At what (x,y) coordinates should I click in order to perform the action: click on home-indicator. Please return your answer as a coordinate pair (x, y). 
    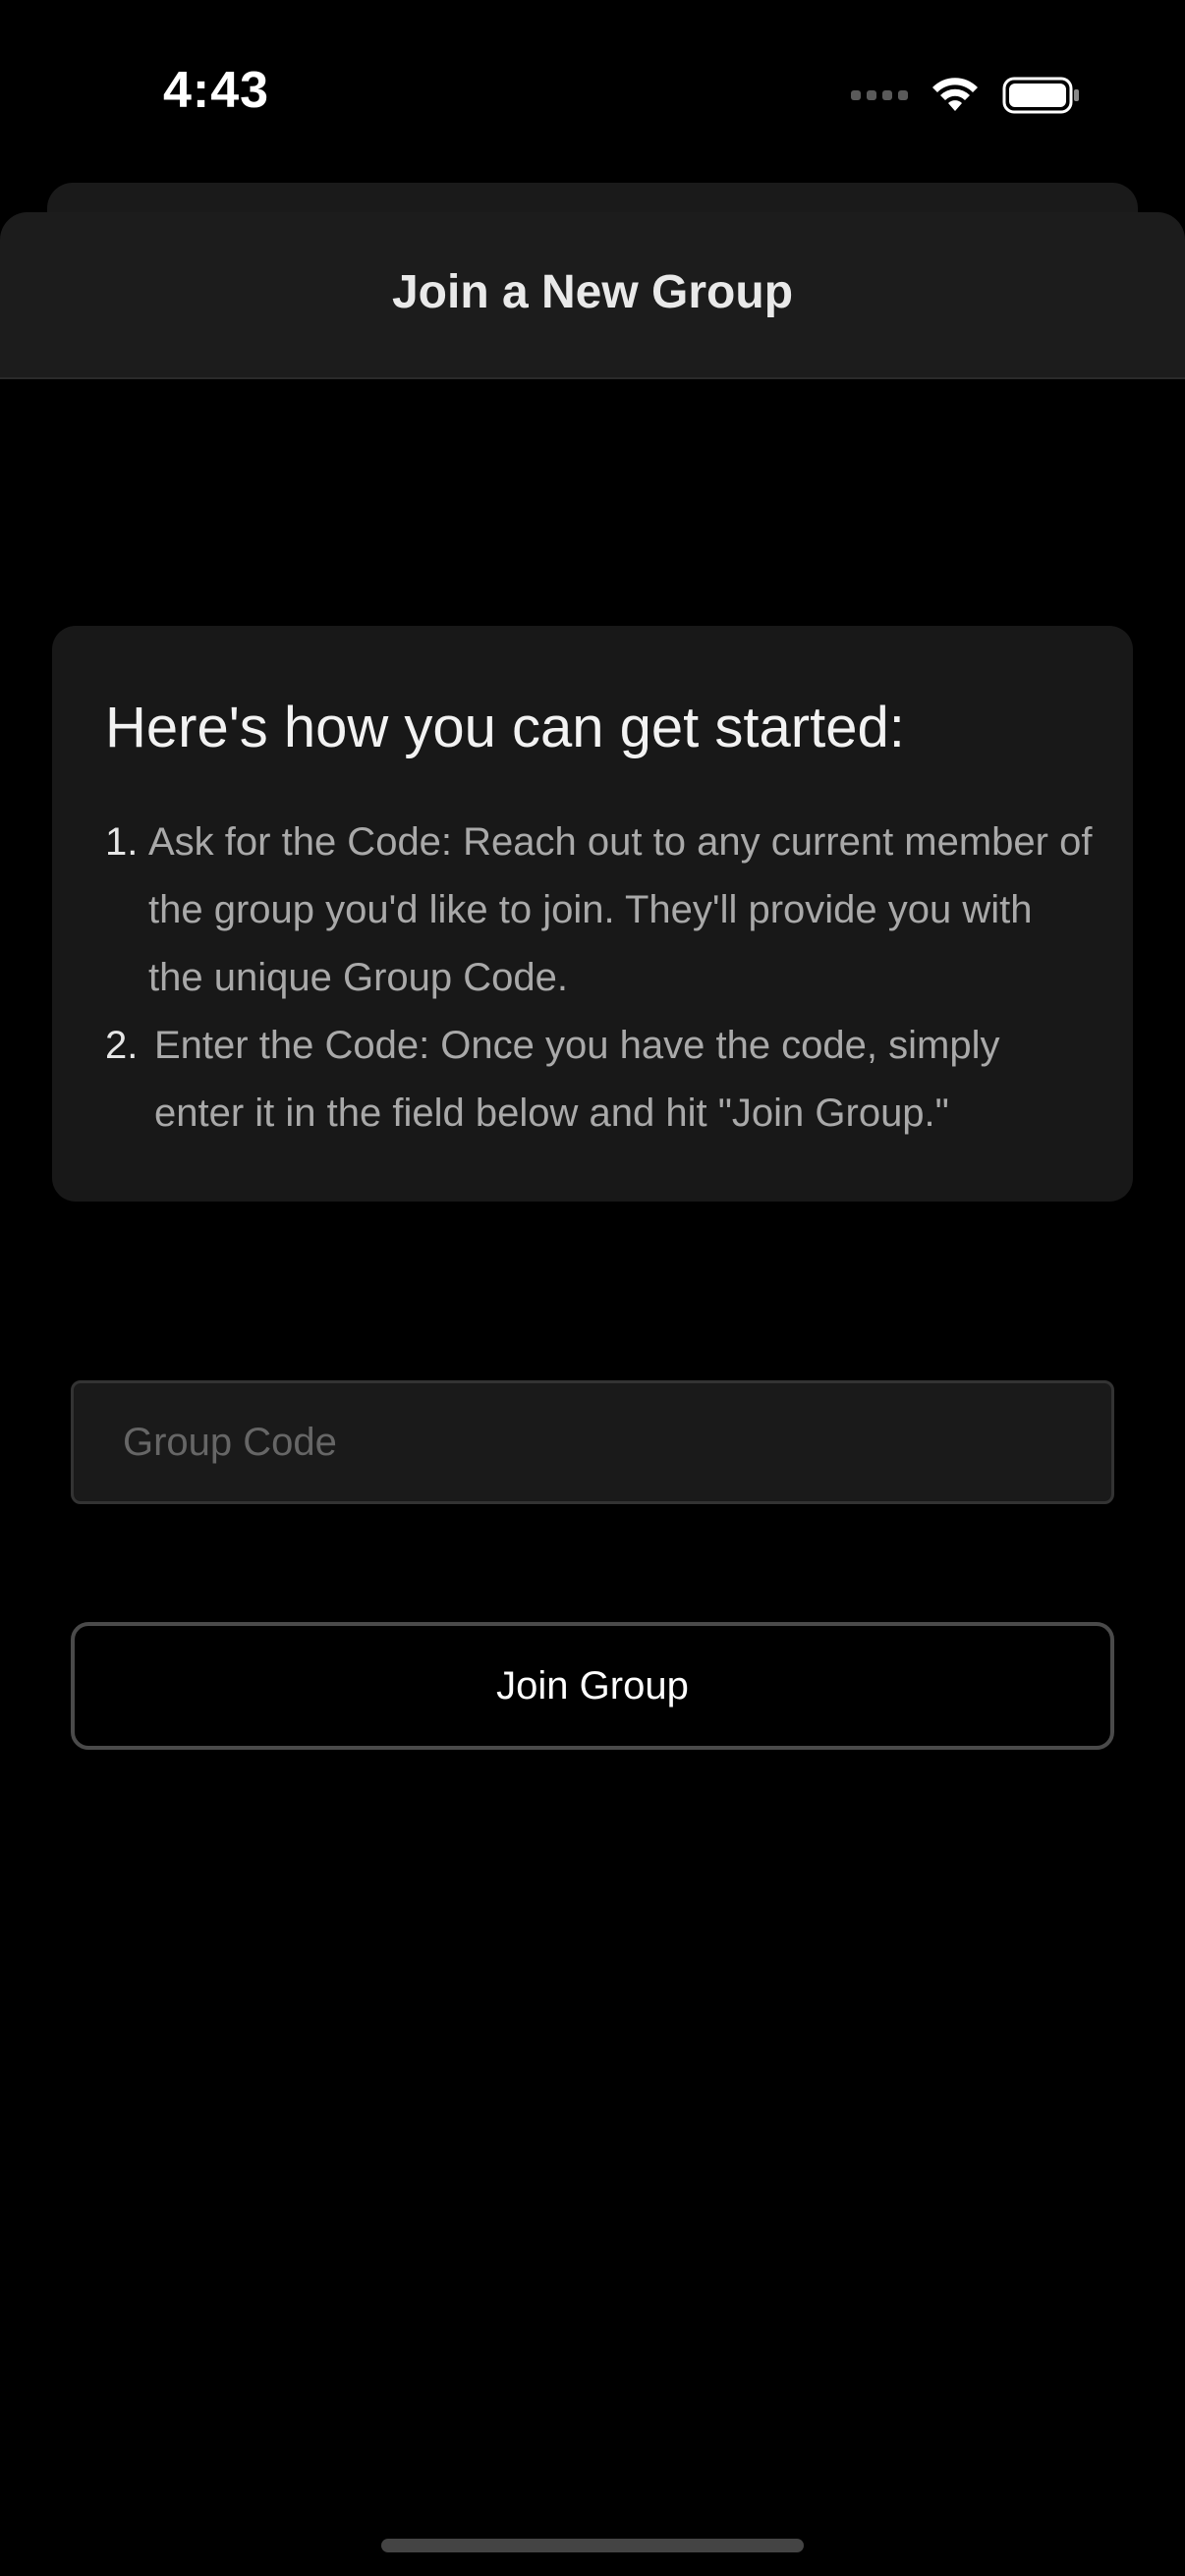
    Looking at the image, I should click on (592, 2545).